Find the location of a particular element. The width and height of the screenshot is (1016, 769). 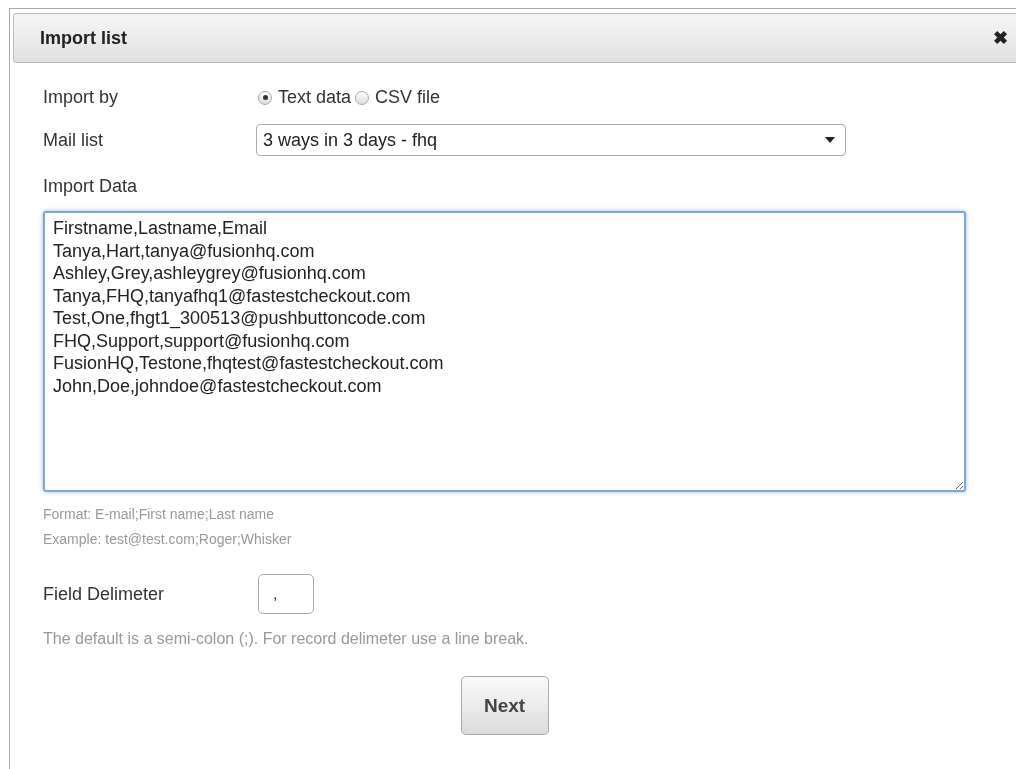

mail-list-label: Mail list is located at coordinates (73, 140).